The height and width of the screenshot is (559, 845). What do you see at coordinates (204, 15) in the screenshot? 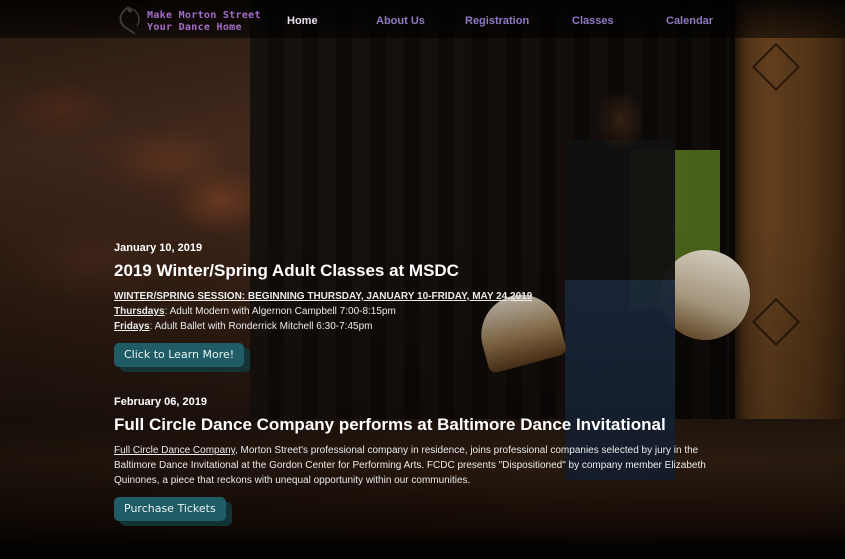
I see `logo-line-1: Make Morton Street` at bounding box center [204, 15].